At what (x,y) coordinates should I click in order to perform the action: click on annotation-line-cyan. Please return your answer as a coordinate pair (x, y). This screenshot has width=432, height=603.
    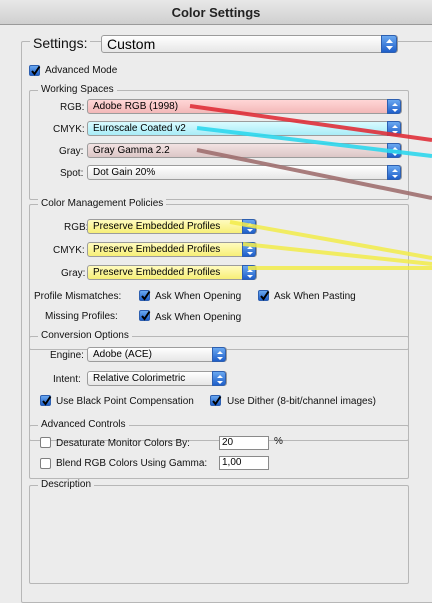
    Looking at the image, I should click on (314, 142).